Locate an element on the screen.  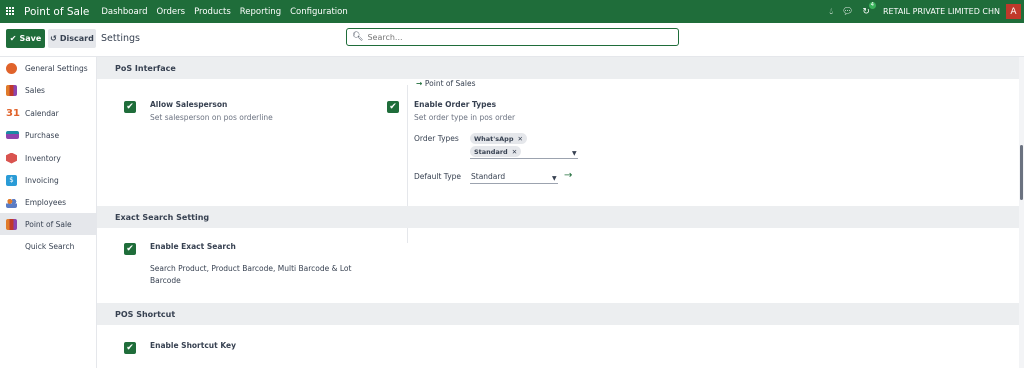
chat-icon: 💬︎ is located at coordinates (847, 12).